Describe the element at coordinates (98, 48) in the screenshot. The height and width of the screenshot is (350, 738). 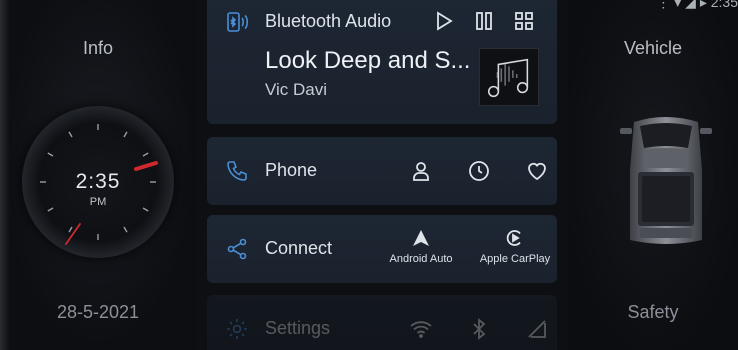
I see `info-title: Info` at that location.